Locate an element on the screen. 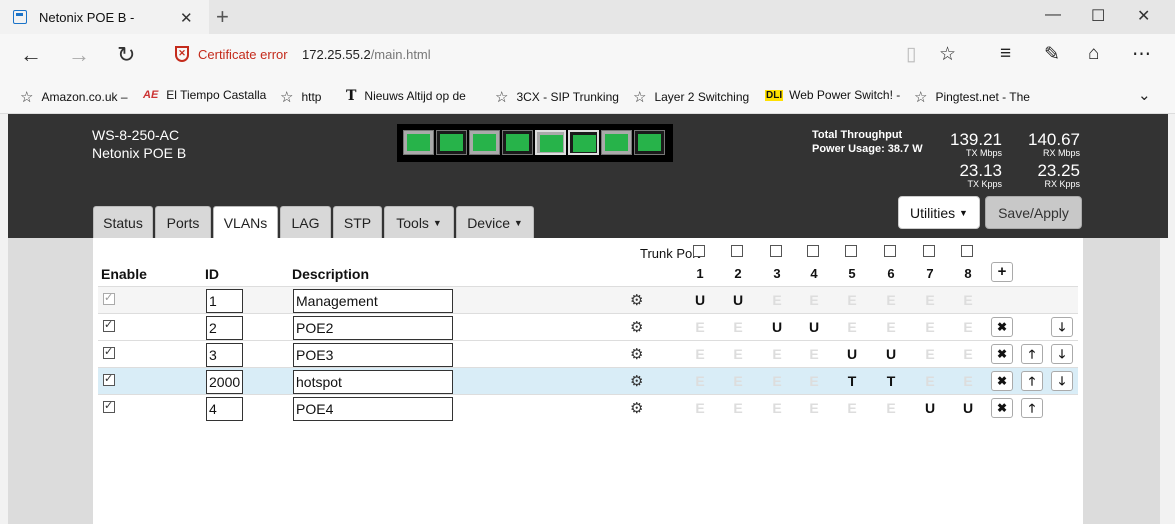  add-vlan-button: + is located at coordinates (1002, 272).